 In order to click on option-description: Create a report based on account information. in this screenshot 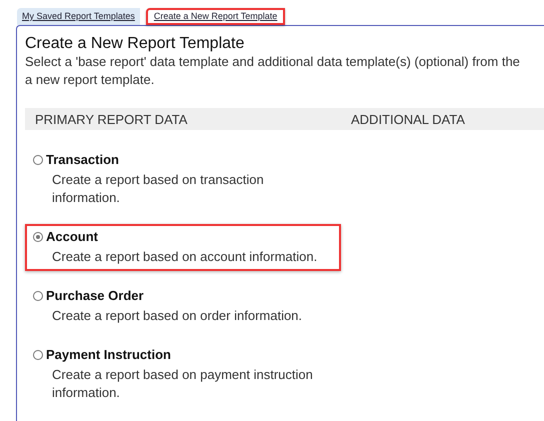, I will do `click(185, 257)`.